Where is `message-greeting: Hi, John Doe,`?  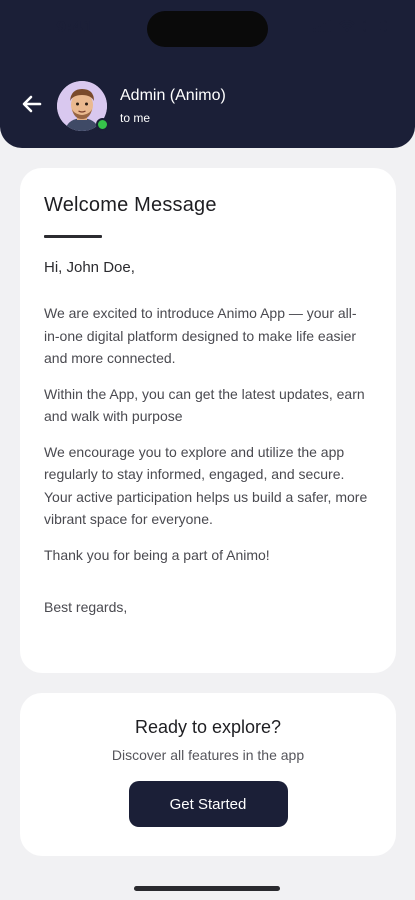
message-greeting: Hi, John Doe, is located at coordinates (89, 267).